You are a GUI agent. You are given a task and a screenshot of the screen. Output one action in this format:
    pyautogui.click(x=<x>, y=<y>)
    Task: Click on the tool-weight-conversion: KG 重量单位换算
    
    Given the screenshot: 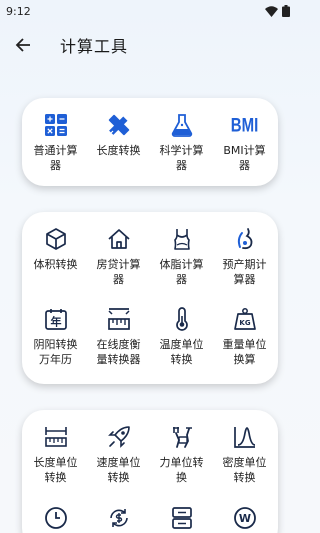 What is the action you would take?
    pyautogui.click(x=244, y=341)
    